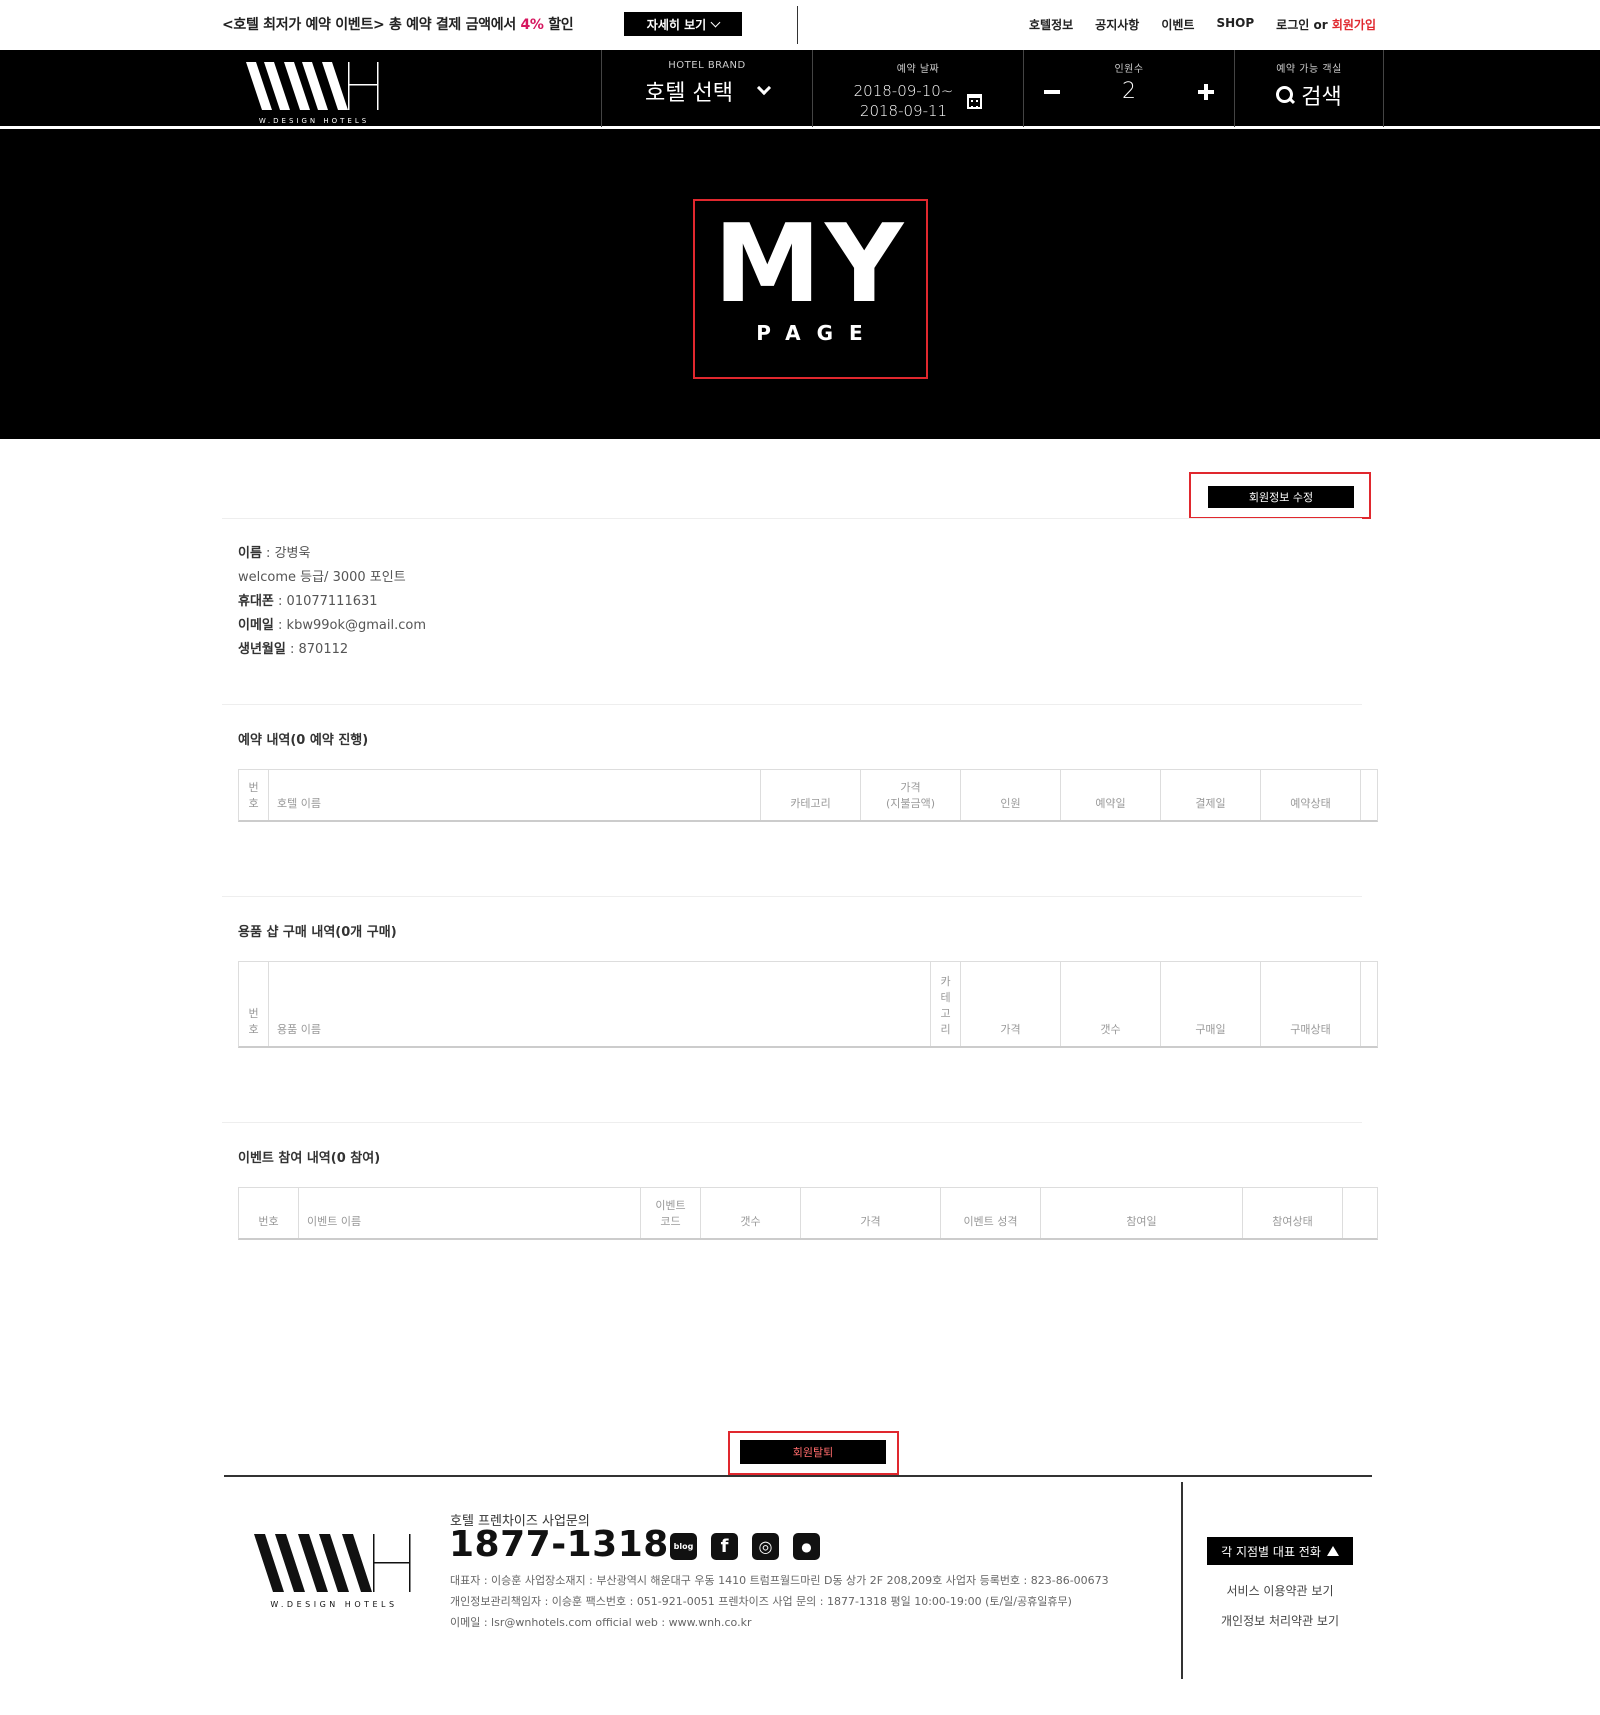 The height and width of the screenshot is (1715, 1600). Describe the element at coordinates (806, 1546) in the screenshot. I see `map-pin-icon: ●` at that location.